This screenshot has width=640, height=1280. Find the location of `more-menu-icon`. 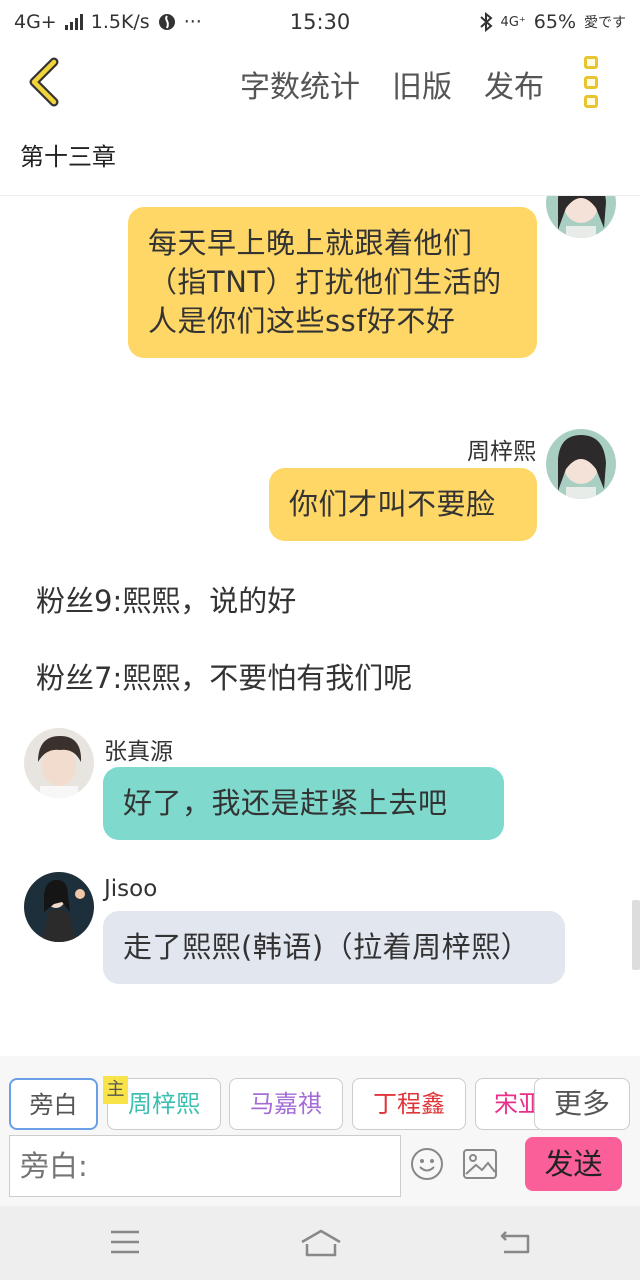

more-menu-icon is located at coordinates (591, 82).